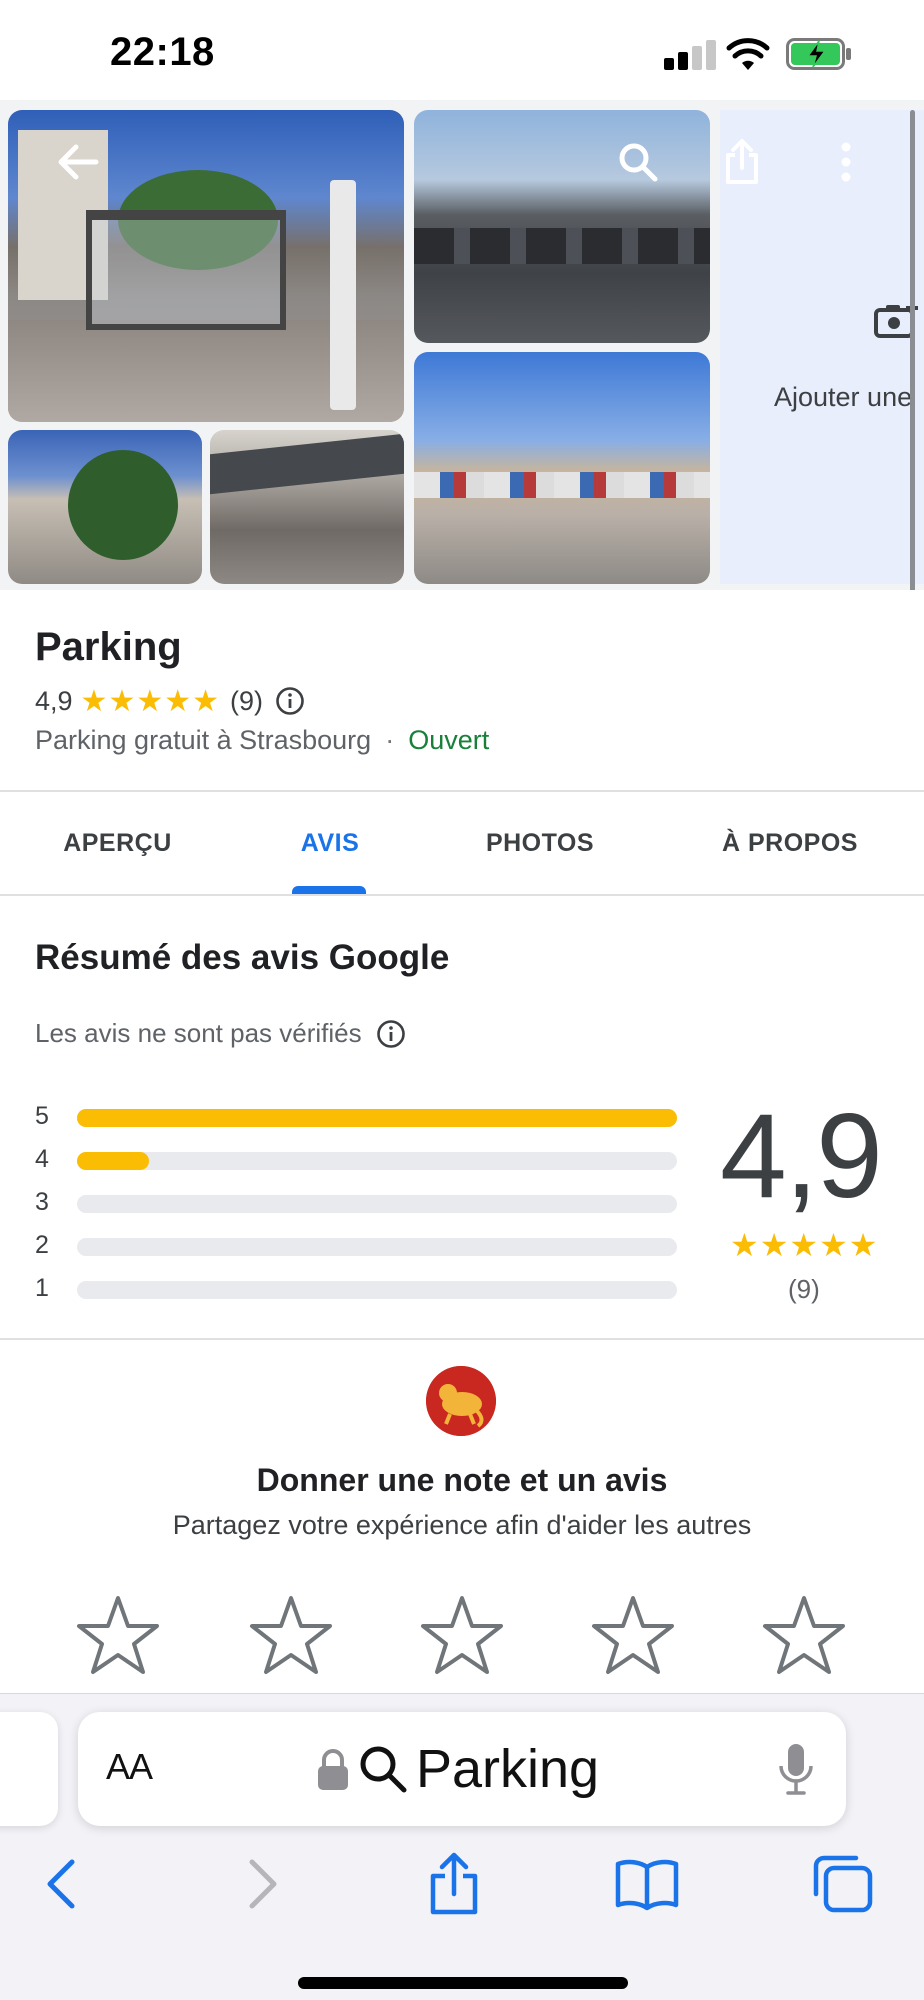 This screenshot has height=2000, width=924. What do you see at coordinates (796, 1769) in the screenshot?
I see `microphone-icon` at bounding box center [796, 1769].